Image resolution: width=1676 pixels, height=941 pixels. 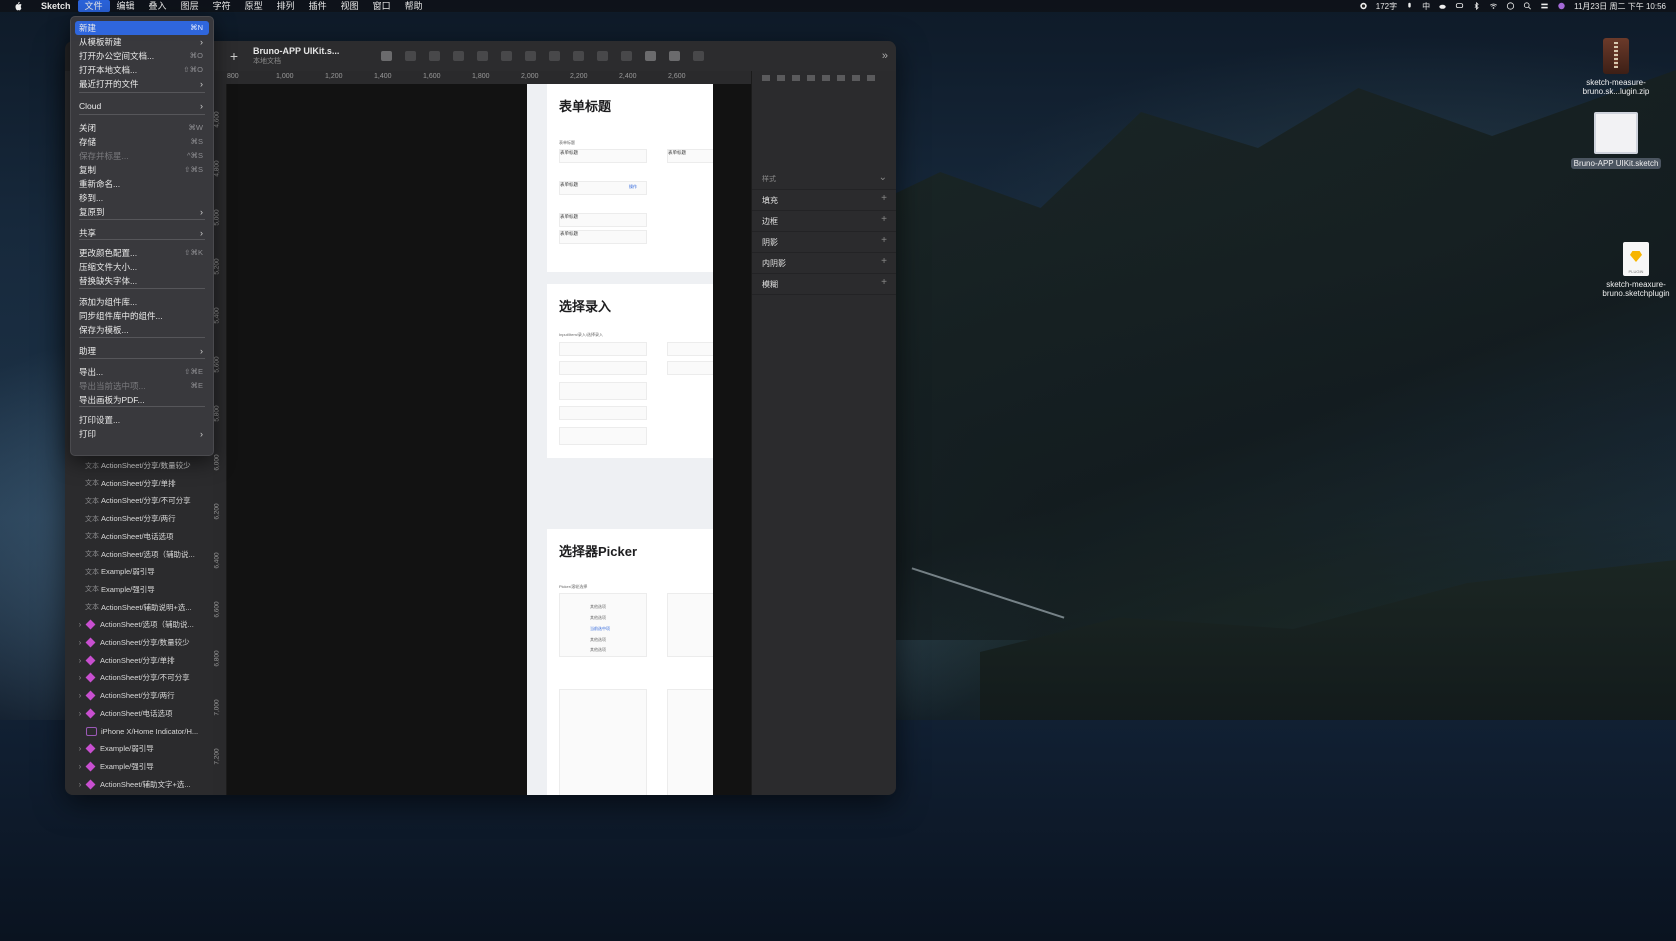 What do you see at coordinates (796, 78) in the screenshot?
I see `align-right-icon` at bounding box center [796, 78].